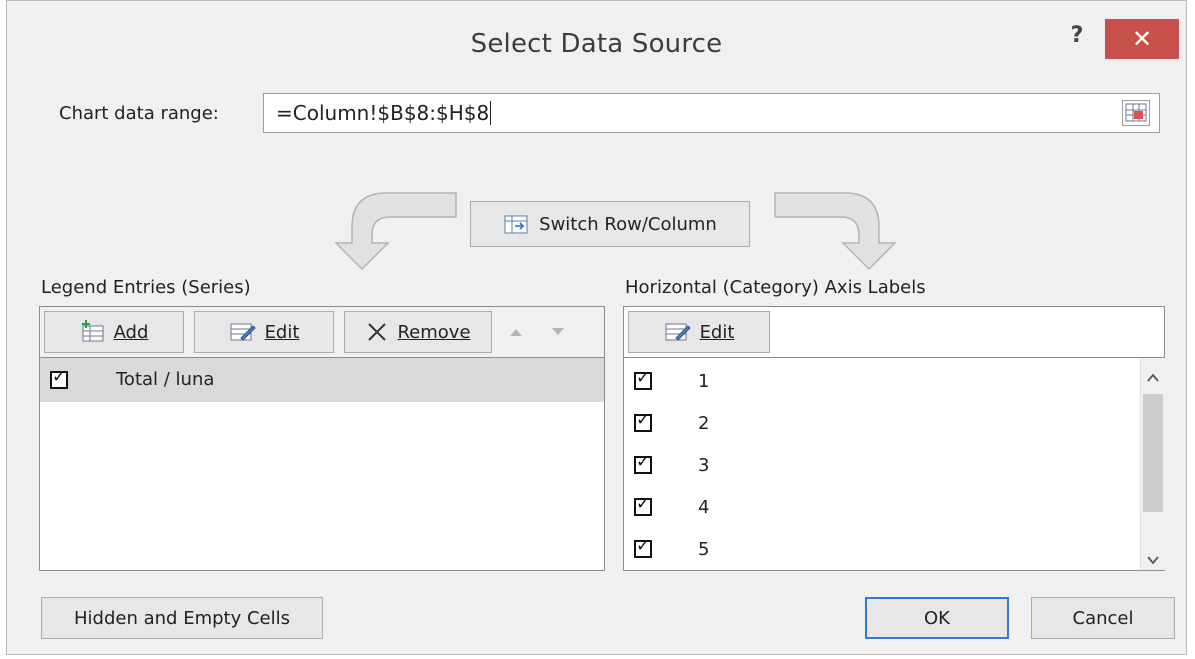  I want to click on axis-labels-heading: Horizontal (Category) Axis Labels, so click(775, 287).